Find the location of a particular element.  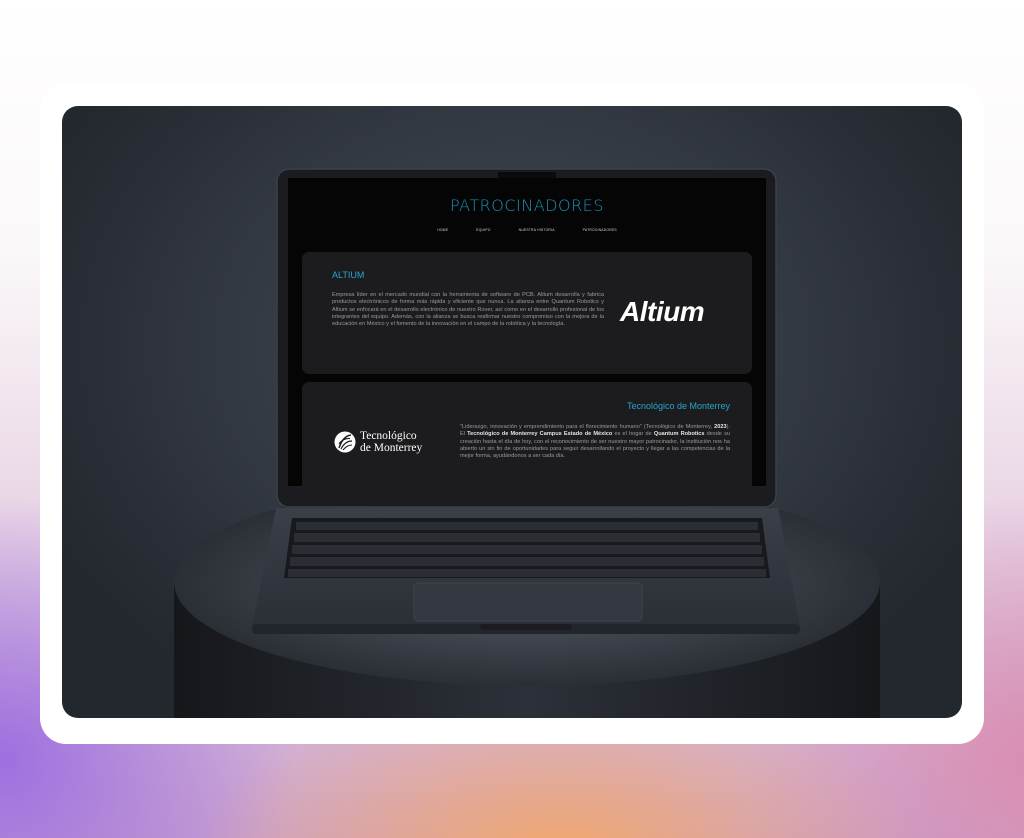

sponsor-heading: ALTIUM is located at coordinates (348, 275).